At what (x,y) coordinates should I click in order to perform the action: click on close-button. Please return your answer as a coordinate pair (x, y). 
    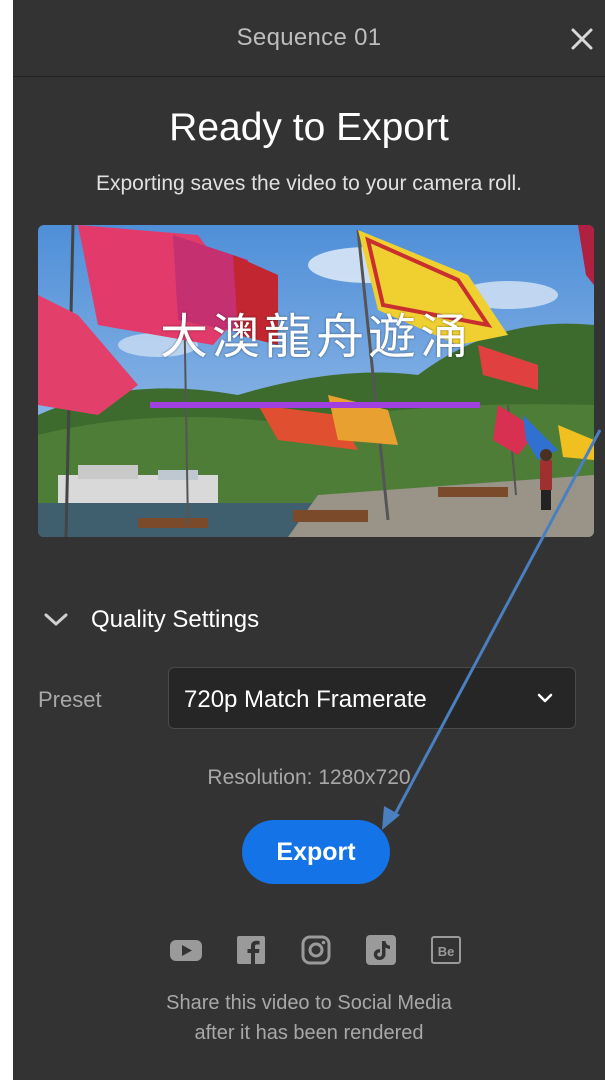
    Looking at the image, I should click on (582, 39).